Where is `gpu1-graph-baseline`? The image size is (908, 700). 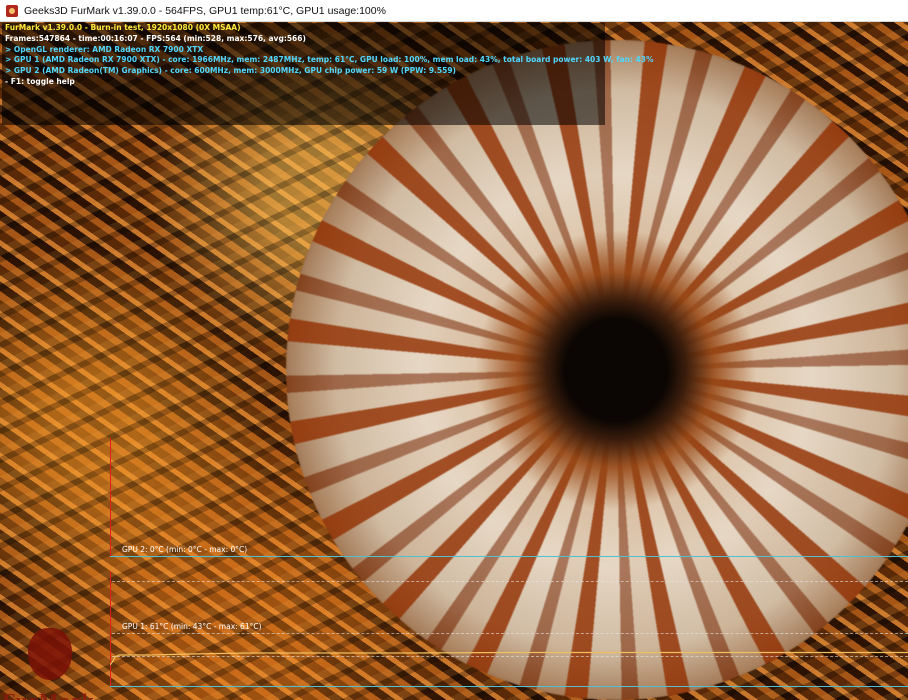 gpu1-graph-baseline is located at coordinates (509, 686).